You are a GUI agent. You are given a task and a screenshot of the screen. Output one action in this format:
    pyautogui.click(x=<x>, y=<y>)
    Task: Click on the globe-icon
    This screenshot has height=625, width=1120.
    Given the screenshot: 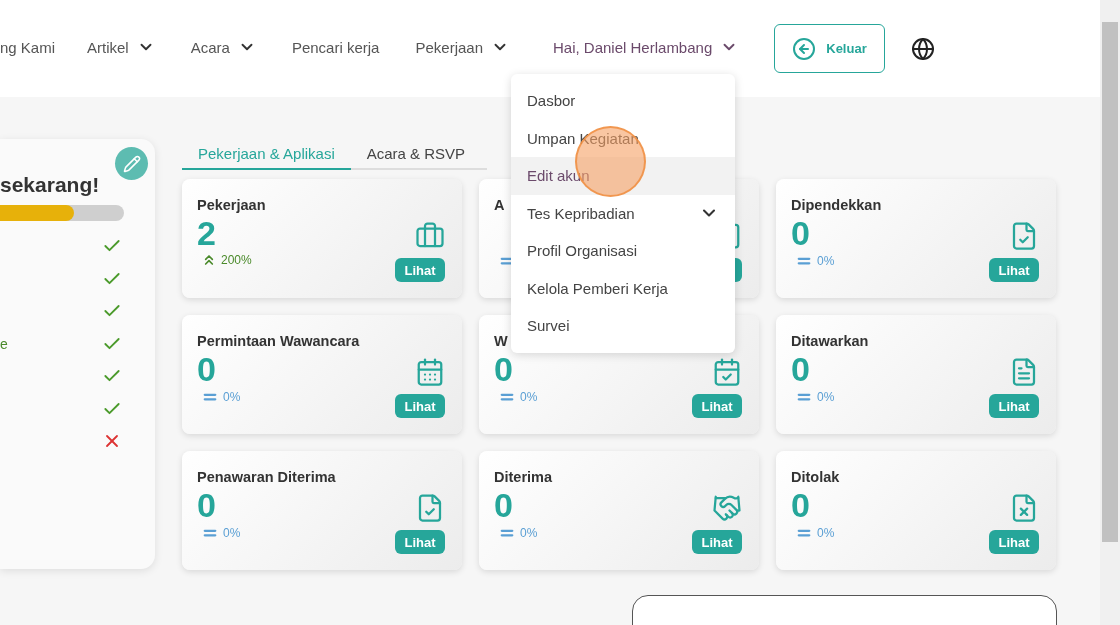 What is the action you would take?
    pyautogui.click(x=922, y=48)
    